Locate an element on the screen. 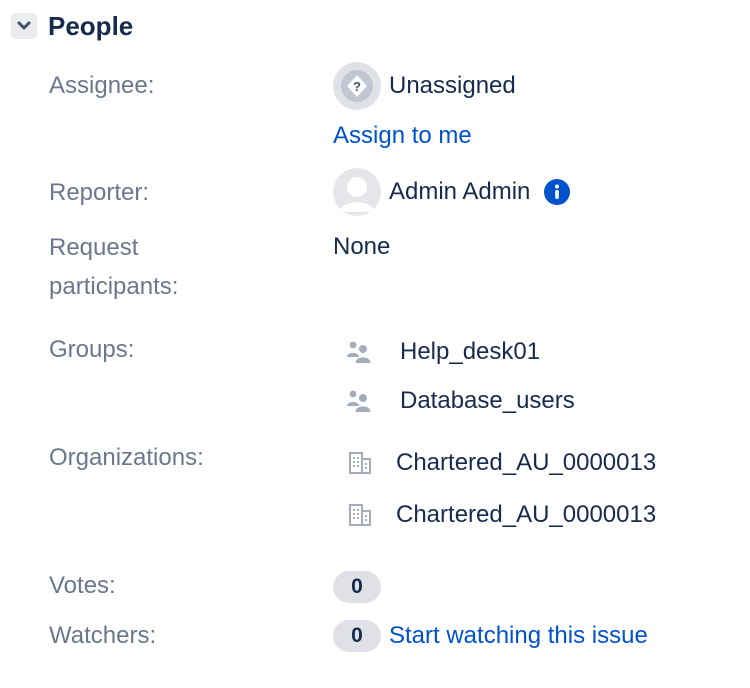 The height and width of the screenshot is (688, 750). groups-label: Groups: is located at coordinates (92, 349).